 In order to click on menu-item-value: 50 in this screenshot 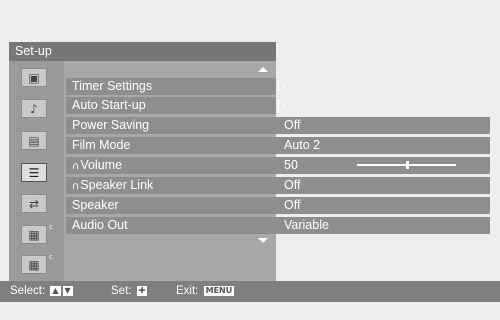, I will do `click(291, 165)`.